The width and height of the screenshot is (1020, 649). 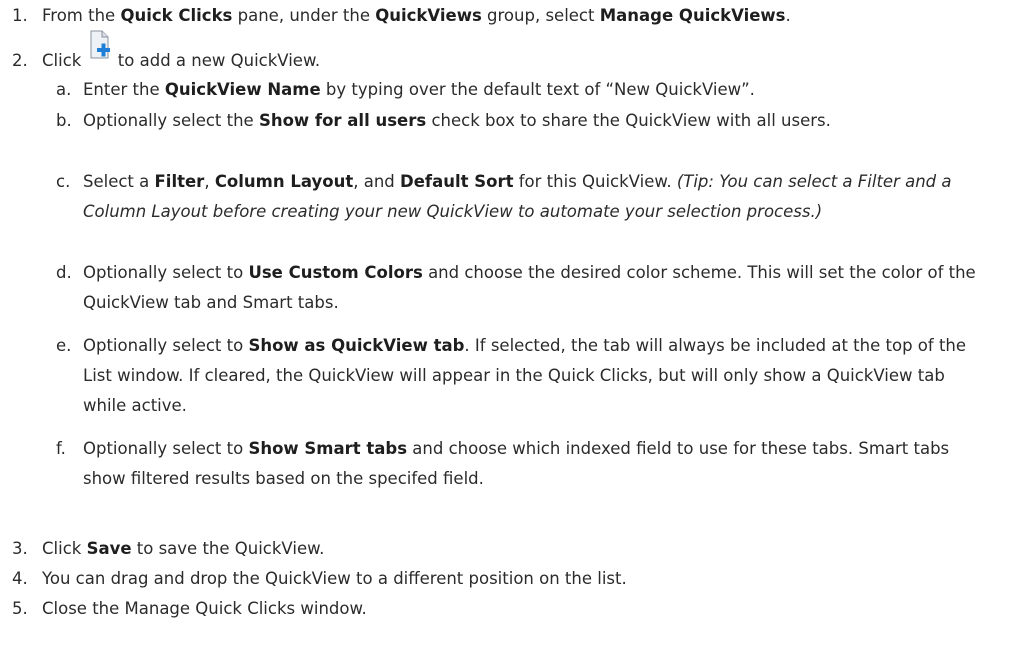 I want to click on substep-letter: e., so click(x=64, y=345).